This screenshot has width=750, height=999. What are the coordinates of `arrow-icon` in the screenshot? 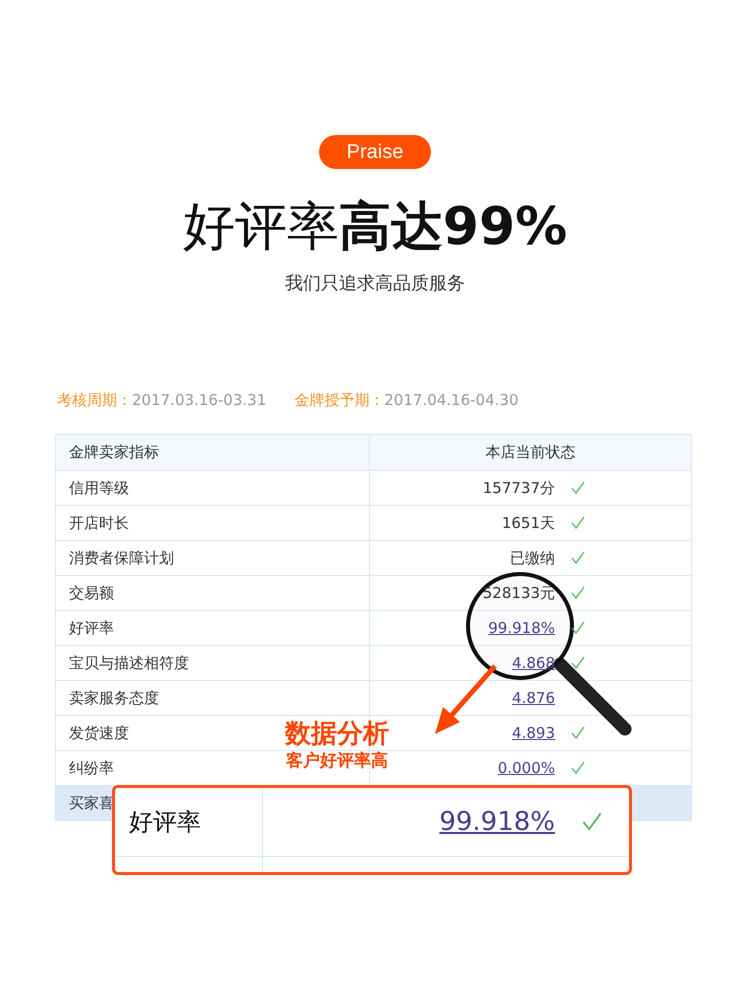 It's located at (466, 699).